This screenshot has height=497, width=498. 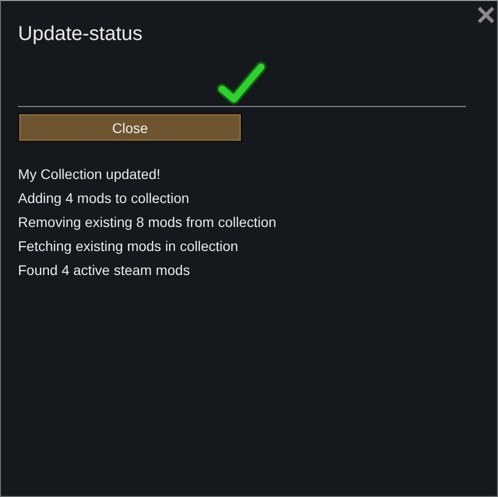 What do you see at coordinates (104, 270) in the screenshot?
I see `log-line: Found 4 active steam mods` at bounding box center [104, 270].